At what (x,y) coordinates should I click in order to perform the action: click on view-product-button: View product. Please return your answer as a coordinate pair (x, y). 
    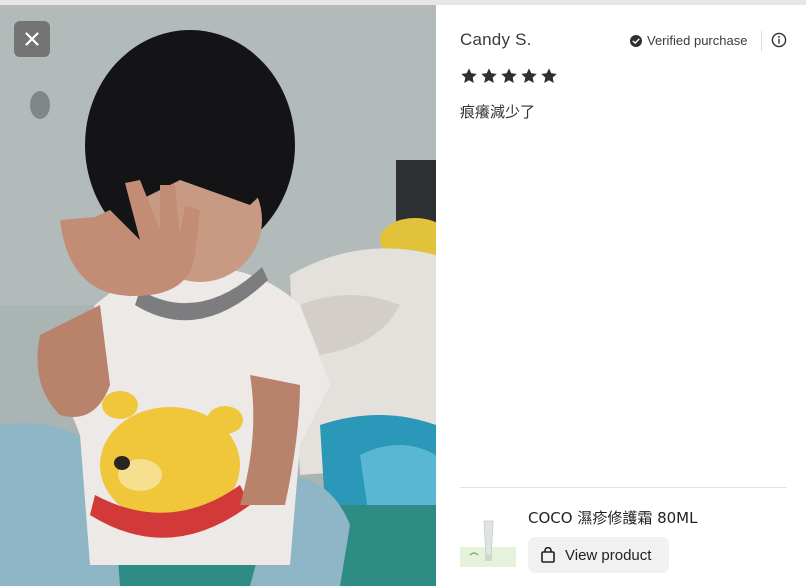
    Looking at the image, I should click on (598, 555).